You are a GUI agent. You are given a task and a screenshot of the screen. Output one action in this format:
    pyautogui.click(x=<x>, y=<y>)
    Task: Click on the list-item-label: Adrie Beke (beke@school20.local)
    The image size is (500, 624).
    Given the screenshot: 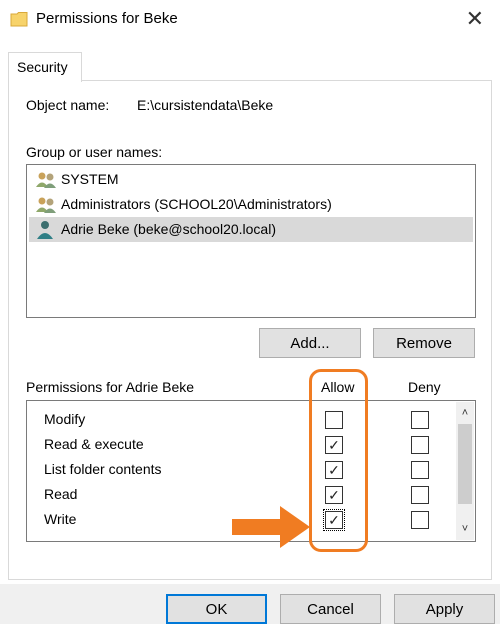 What is the action you would take?
    pyautogui.click(x=168, y=229)
    